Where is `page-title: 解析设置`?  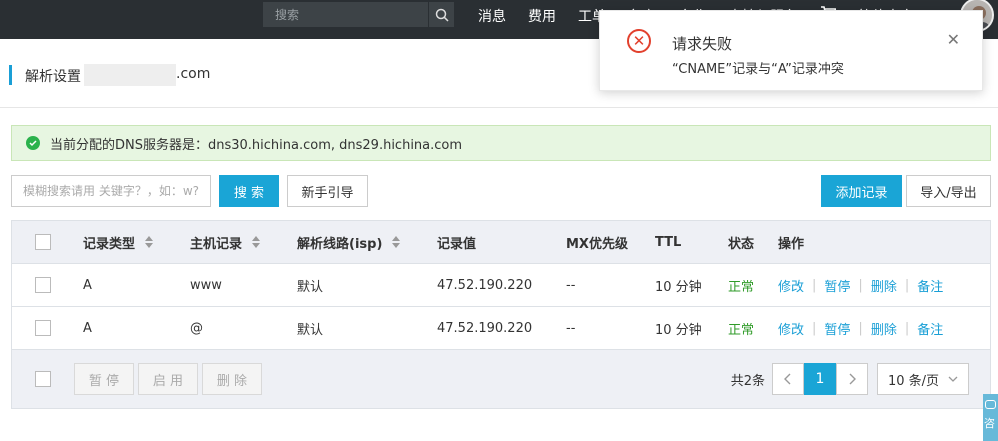
page-title: 解析设置 is located at coordinates (53, 77).